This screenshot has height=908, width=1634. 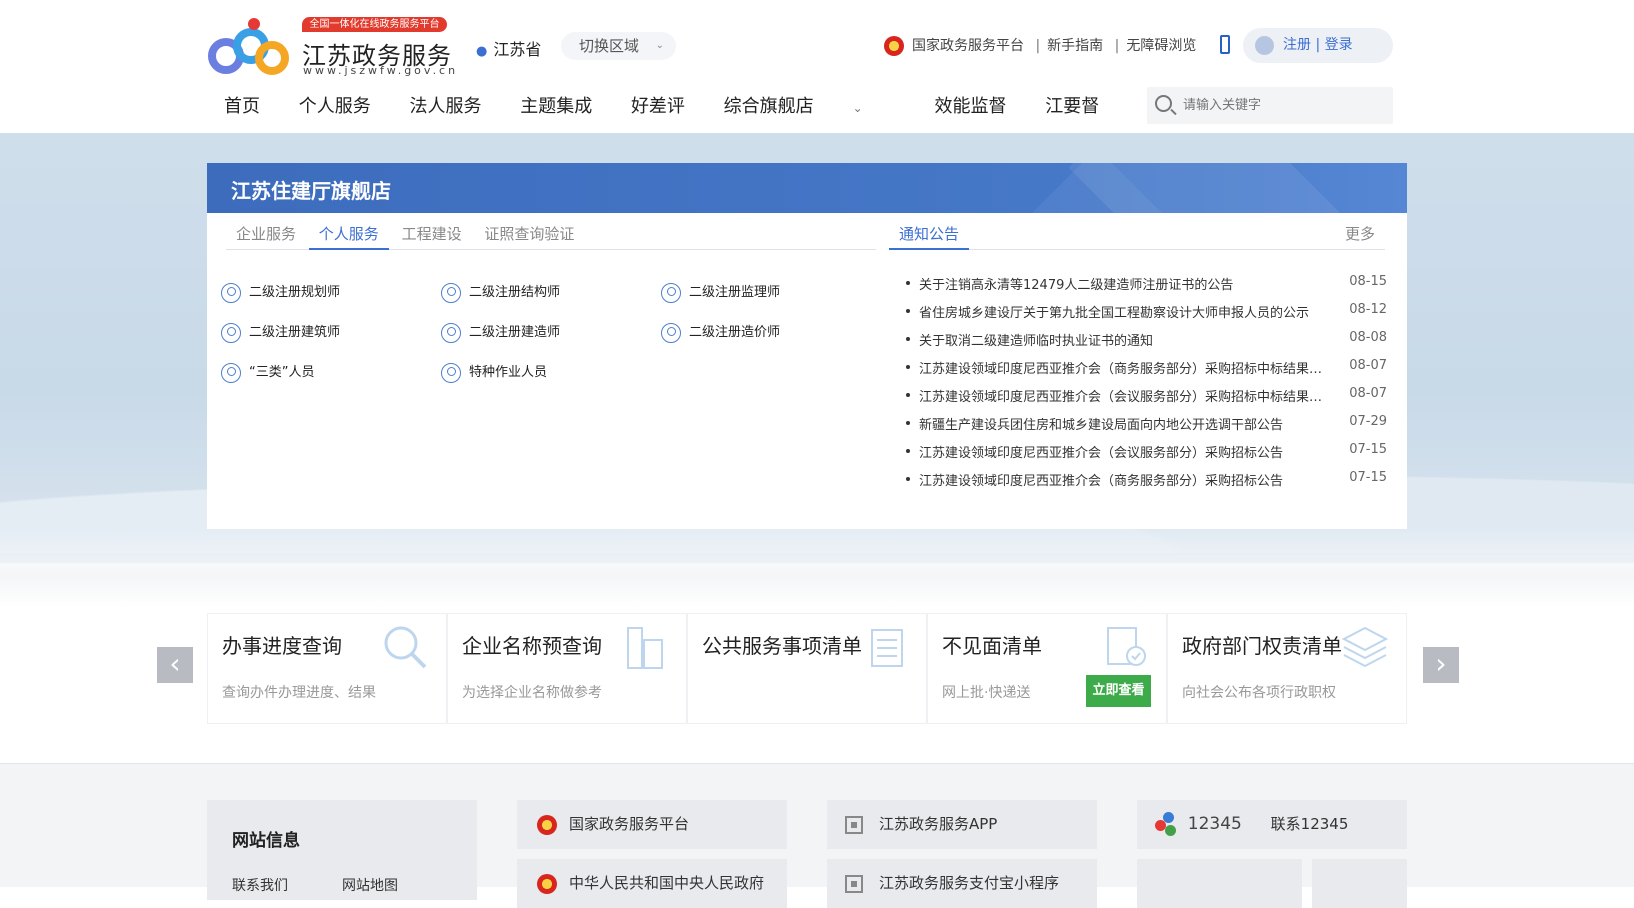 I want to click on service-label: 二级注册监理师, so click(x=735, y=292).